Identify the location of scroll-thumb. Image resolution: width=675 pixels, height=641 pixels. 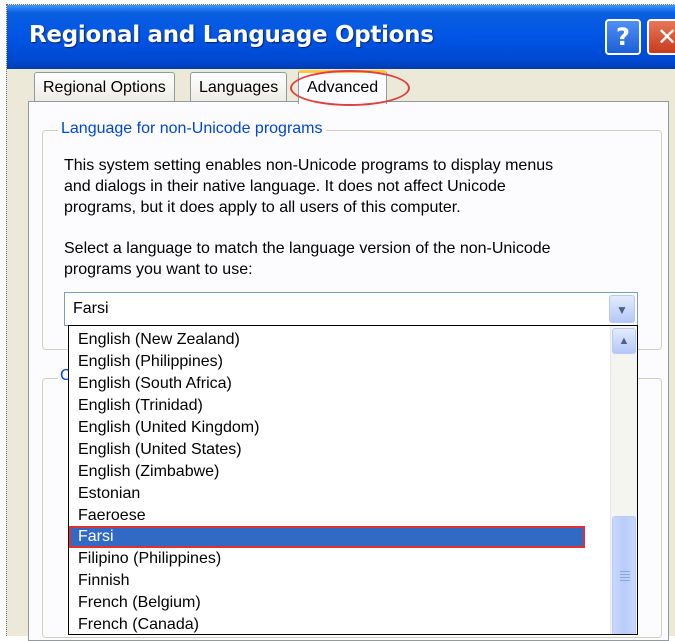
(624, 575).